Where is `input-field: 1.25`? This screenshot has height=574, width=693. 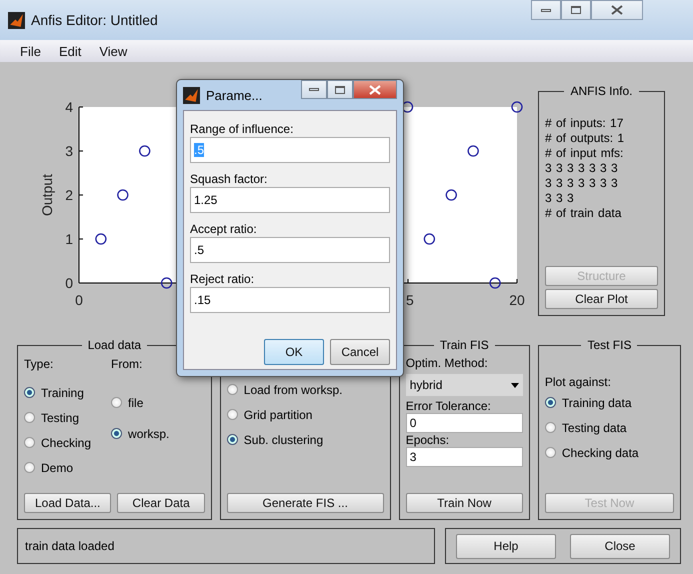 input-field: 1.25 is located at coordinates (290, 200).